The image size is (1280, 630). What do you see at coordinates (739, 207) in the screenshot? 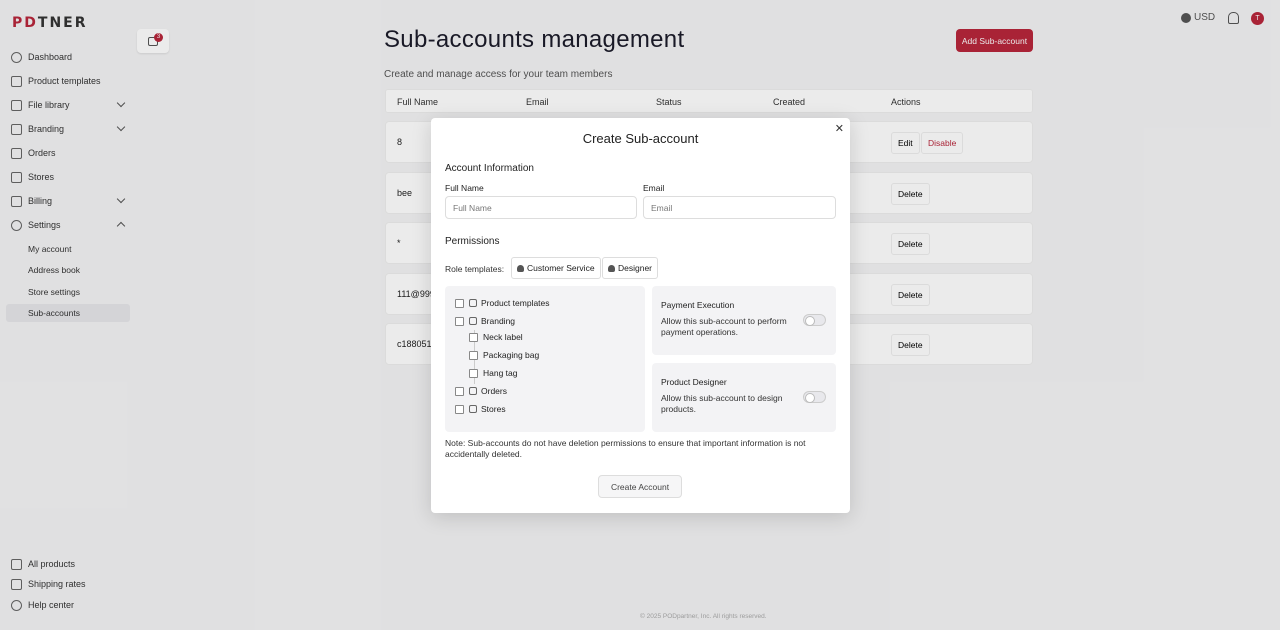
I see `email-input` at bounding box center [739, 207].